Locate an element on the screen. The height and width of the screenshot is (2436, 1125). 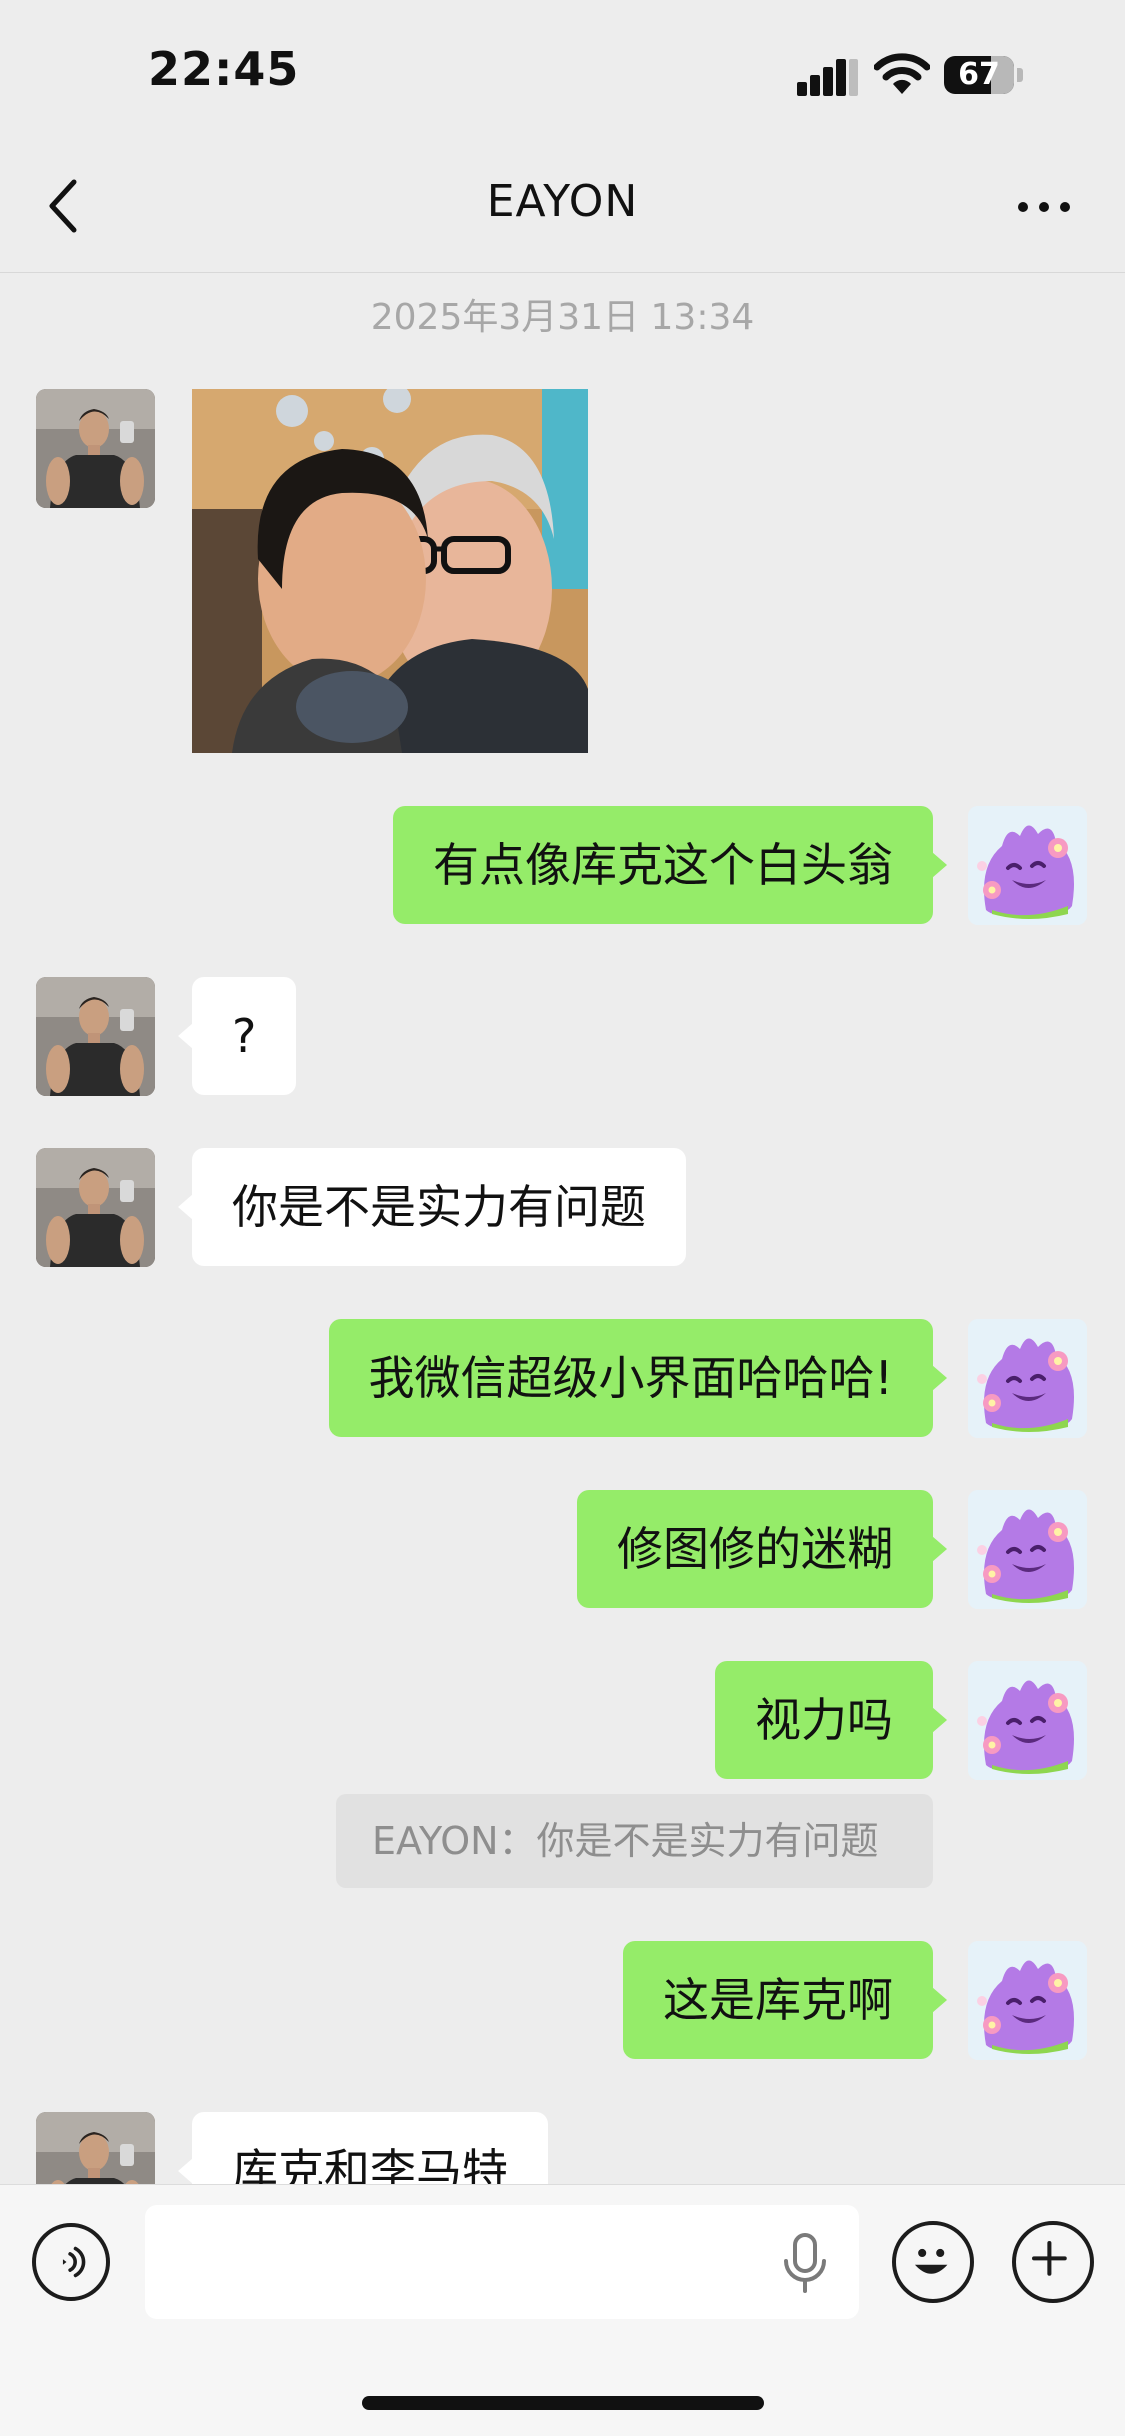
incoming-message-bubble: ? is located at coordinates (237, 1036).